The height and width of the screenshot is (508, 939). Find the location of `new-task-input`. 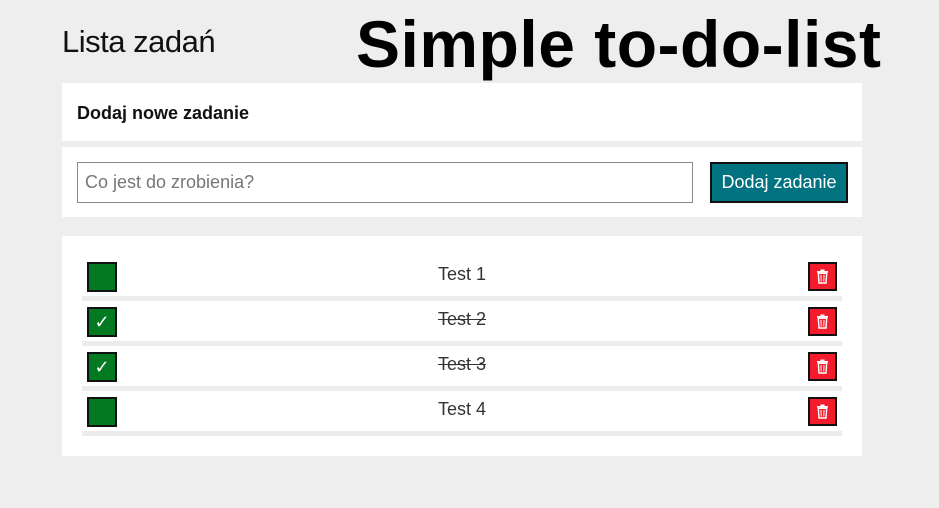

new-task-input is located at coordinates (385, 182).